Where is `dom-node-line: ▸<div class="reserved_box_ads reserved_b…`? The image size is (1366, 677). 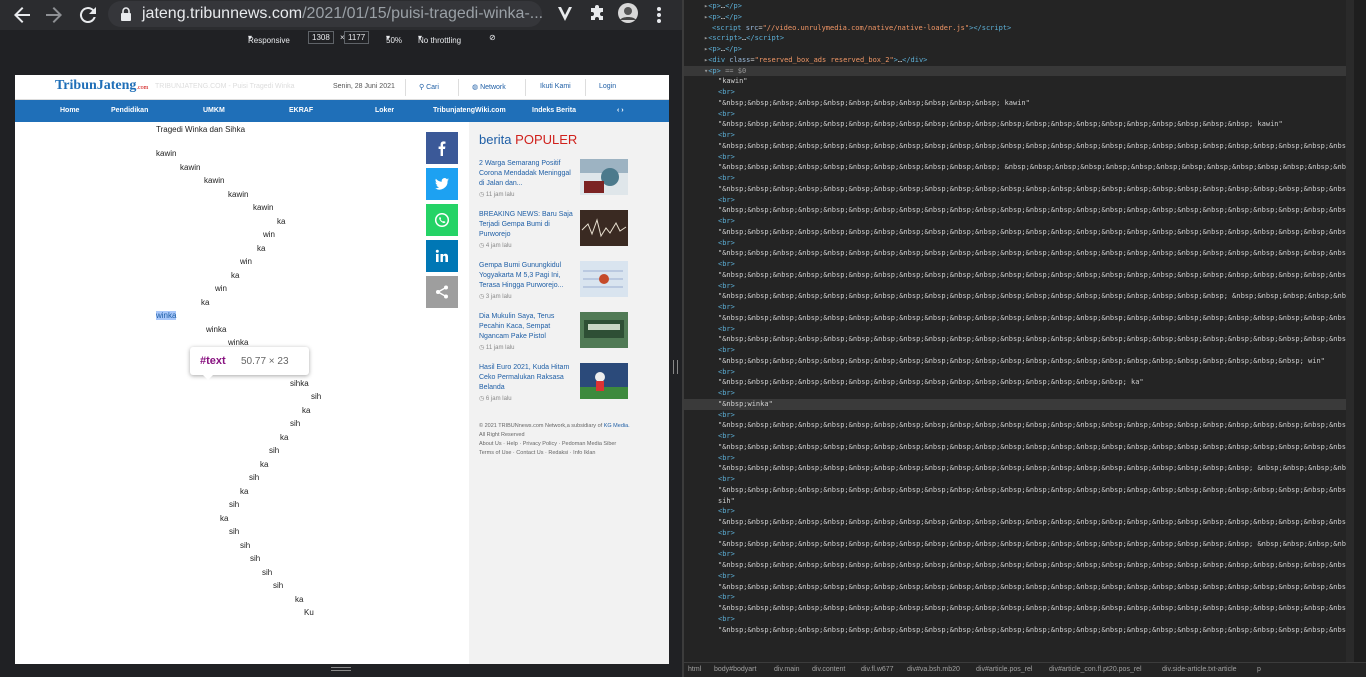 dom-node-line: ▸<div class="reserved_box_ads reserved_b… is located at coordinates (1019, 60).